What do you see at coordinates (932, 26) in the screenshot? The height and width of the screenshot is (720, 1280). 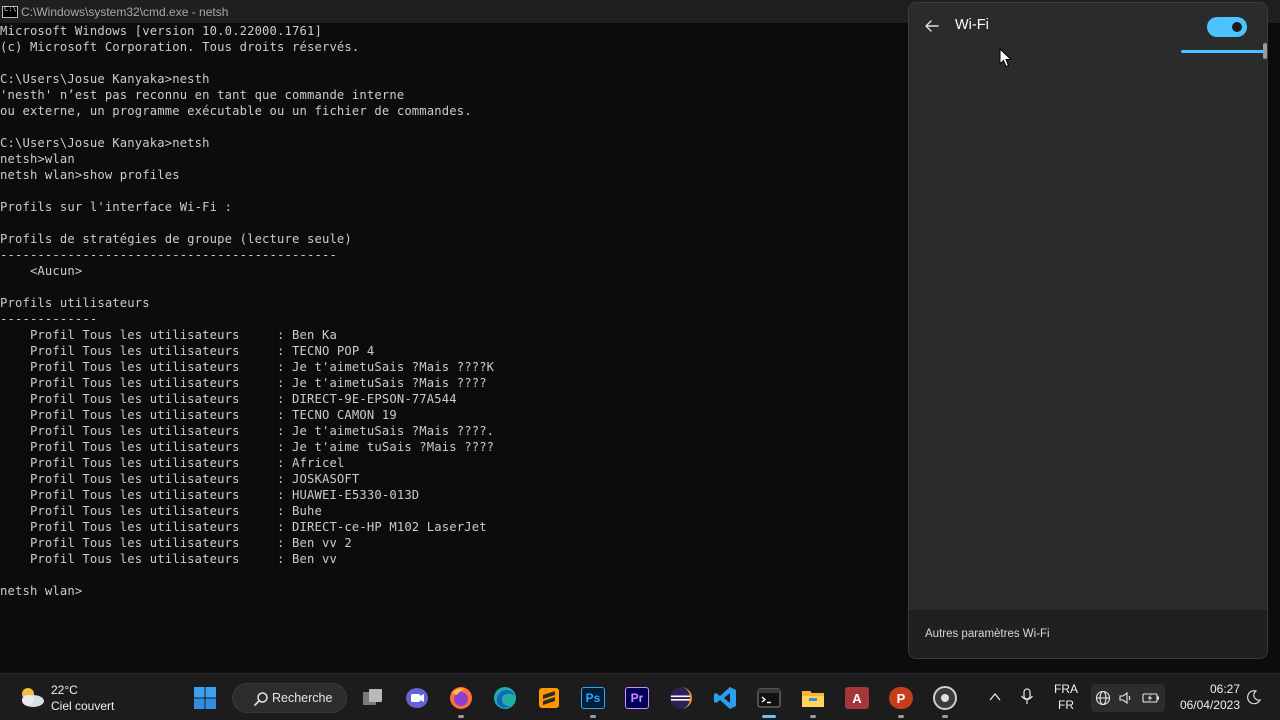 I see `back-arrow-icon` at bounding box center [932, 26].